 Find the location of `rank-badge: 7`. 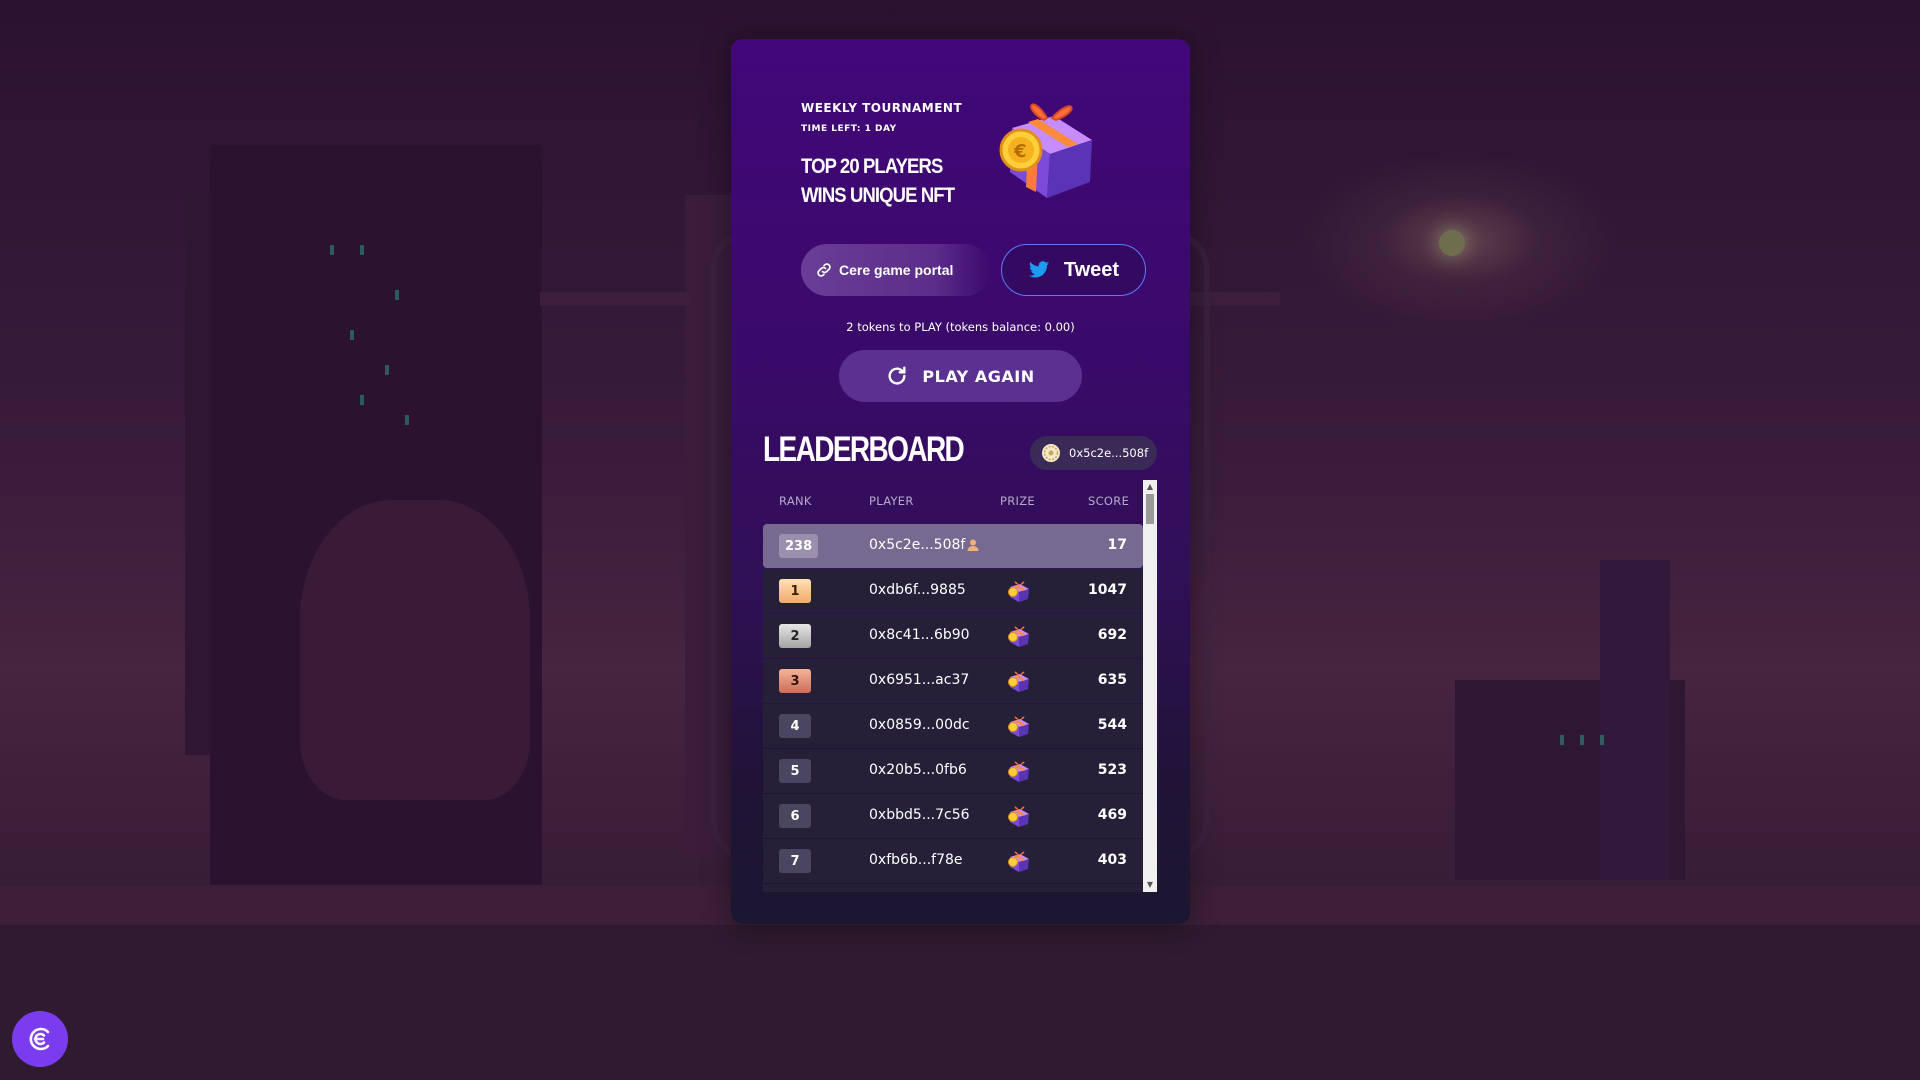

rank-badge: 7 is located at coordinates (795, 861).